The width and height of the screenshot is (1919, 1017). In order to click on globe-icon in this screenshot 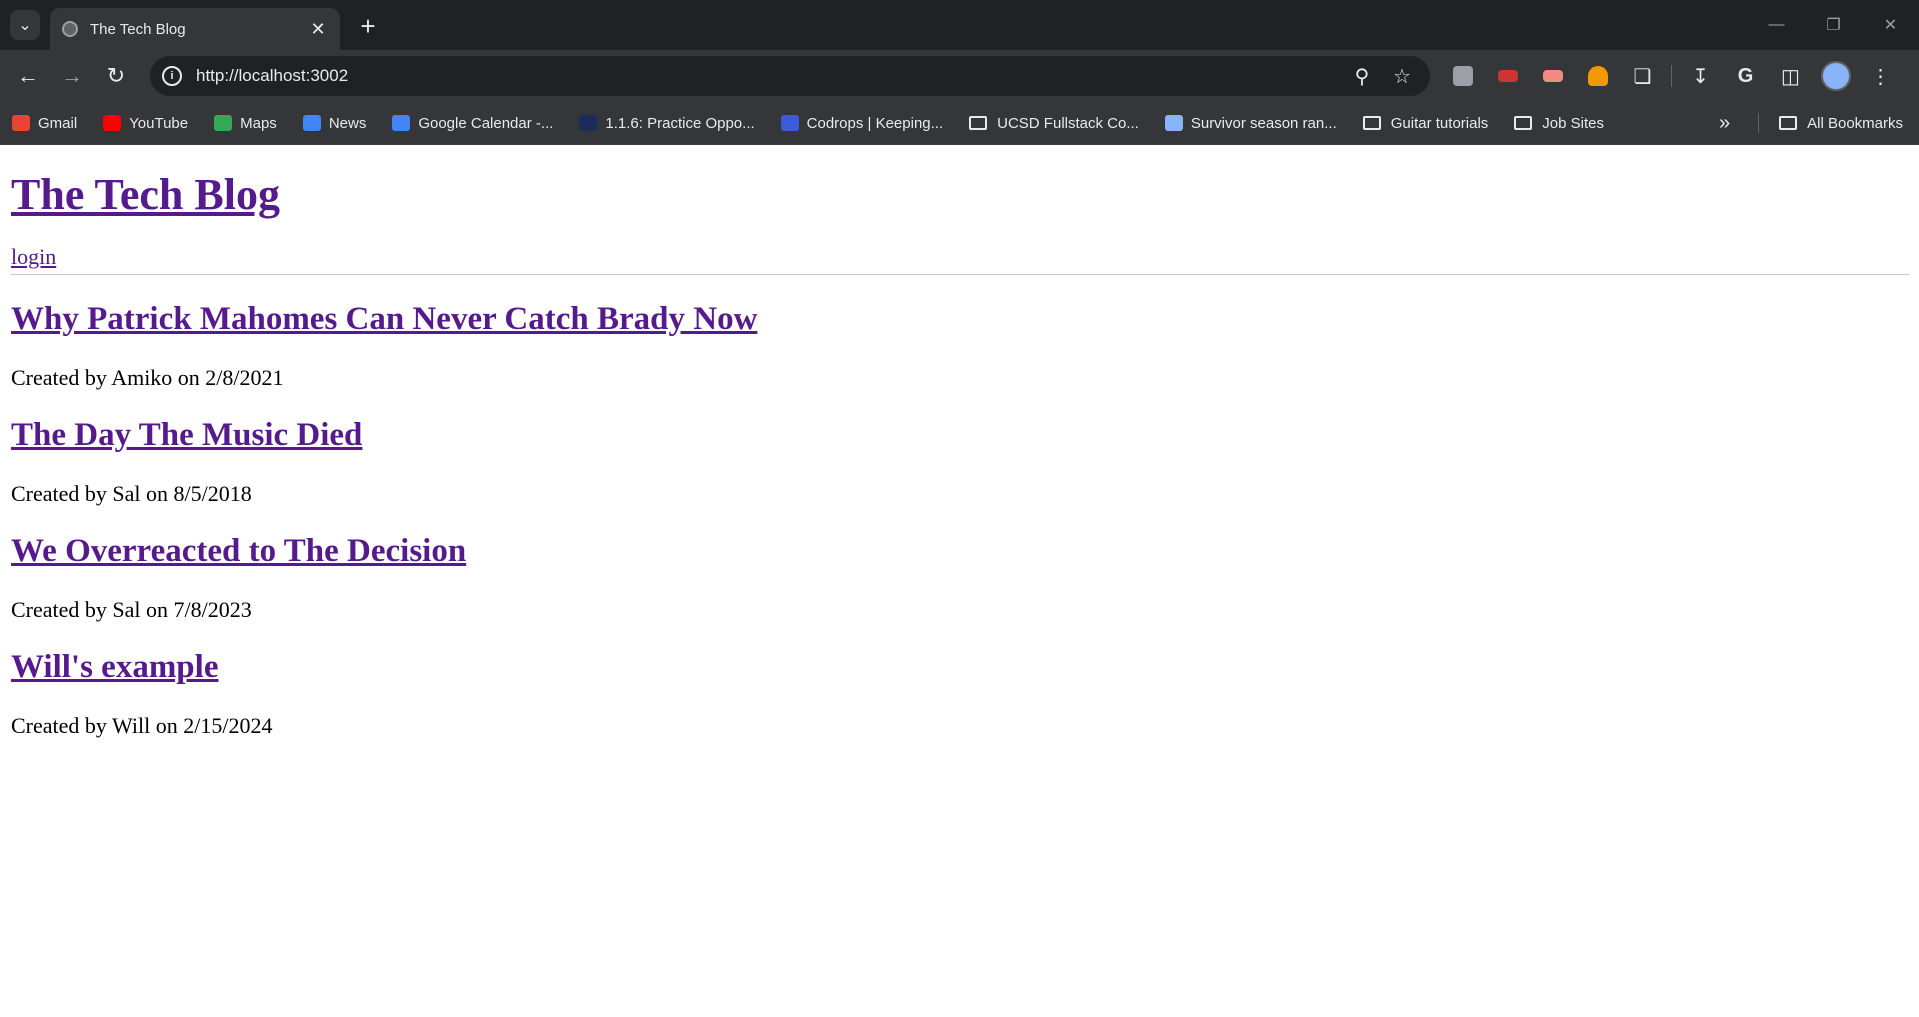, I will do `click(70, 29)`.